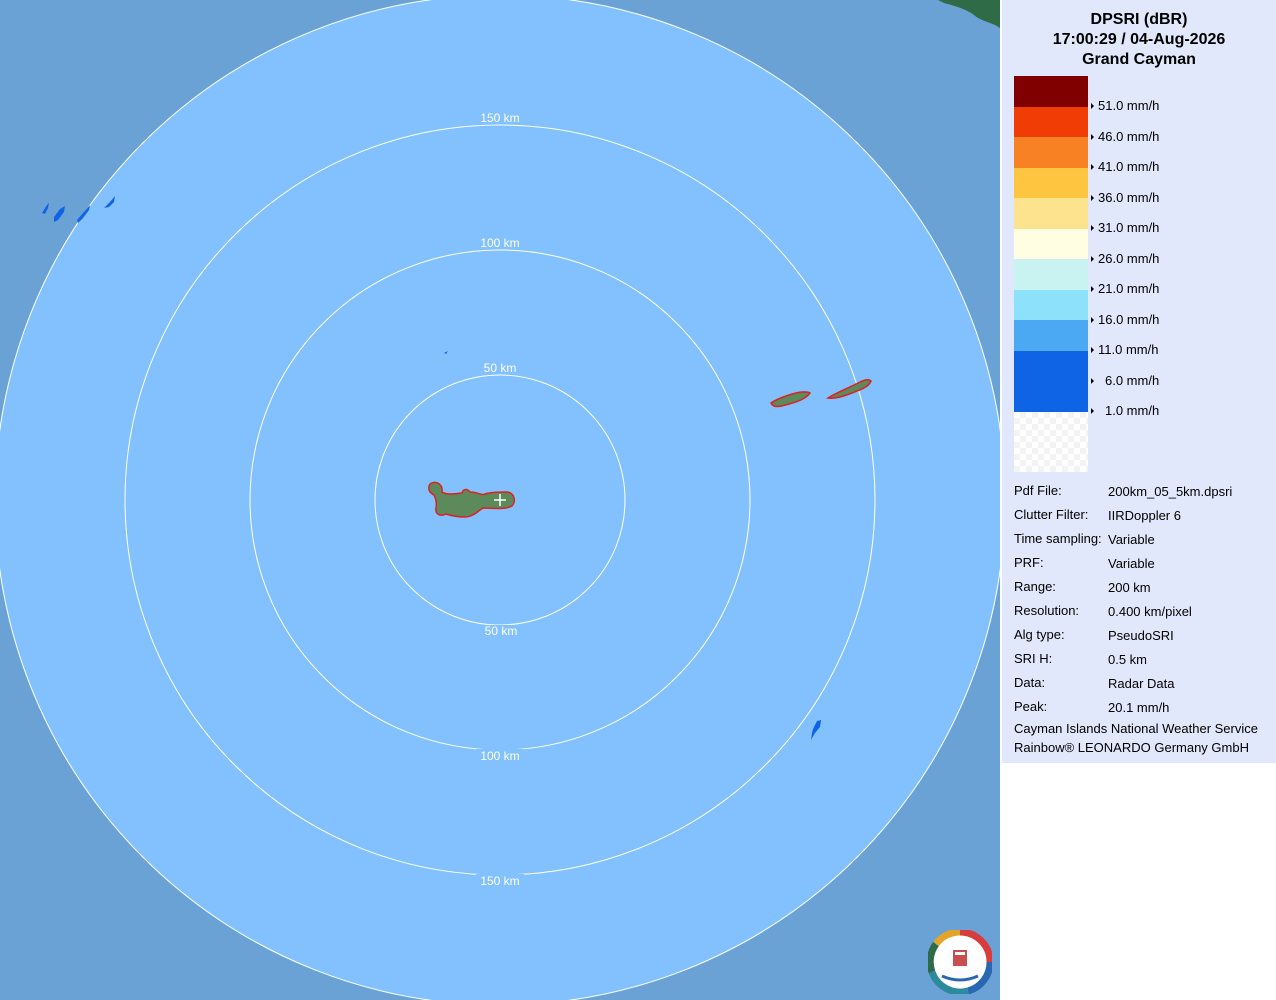 Image resolution: width=1276 pixels, height=1000 pixels. Describe the element at coordinates (1139, 59) in the screenshot. I see `site-label: Grand Cayman` at that location.